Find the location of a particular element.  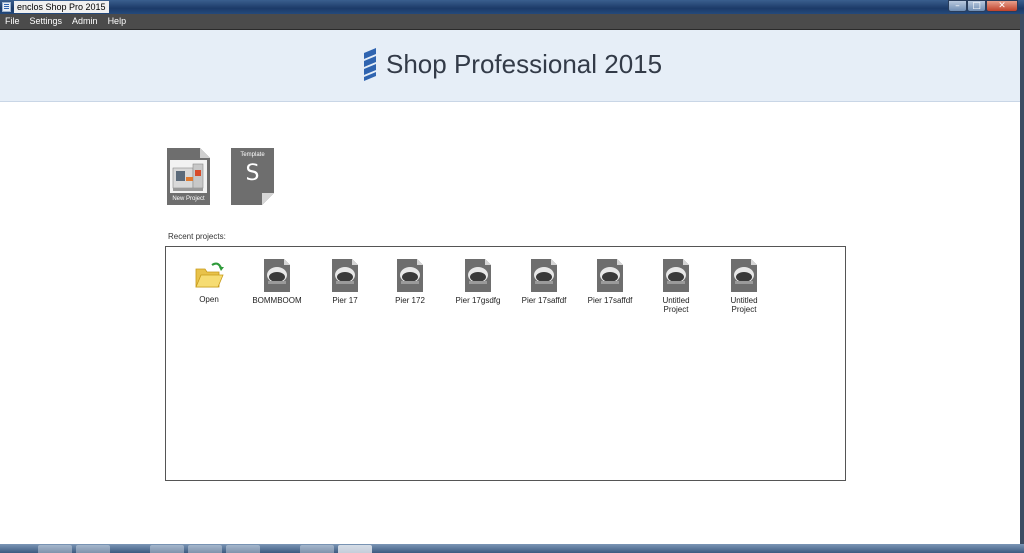

recent-project-item: Pier 172 is located at coordinates (410, 282).